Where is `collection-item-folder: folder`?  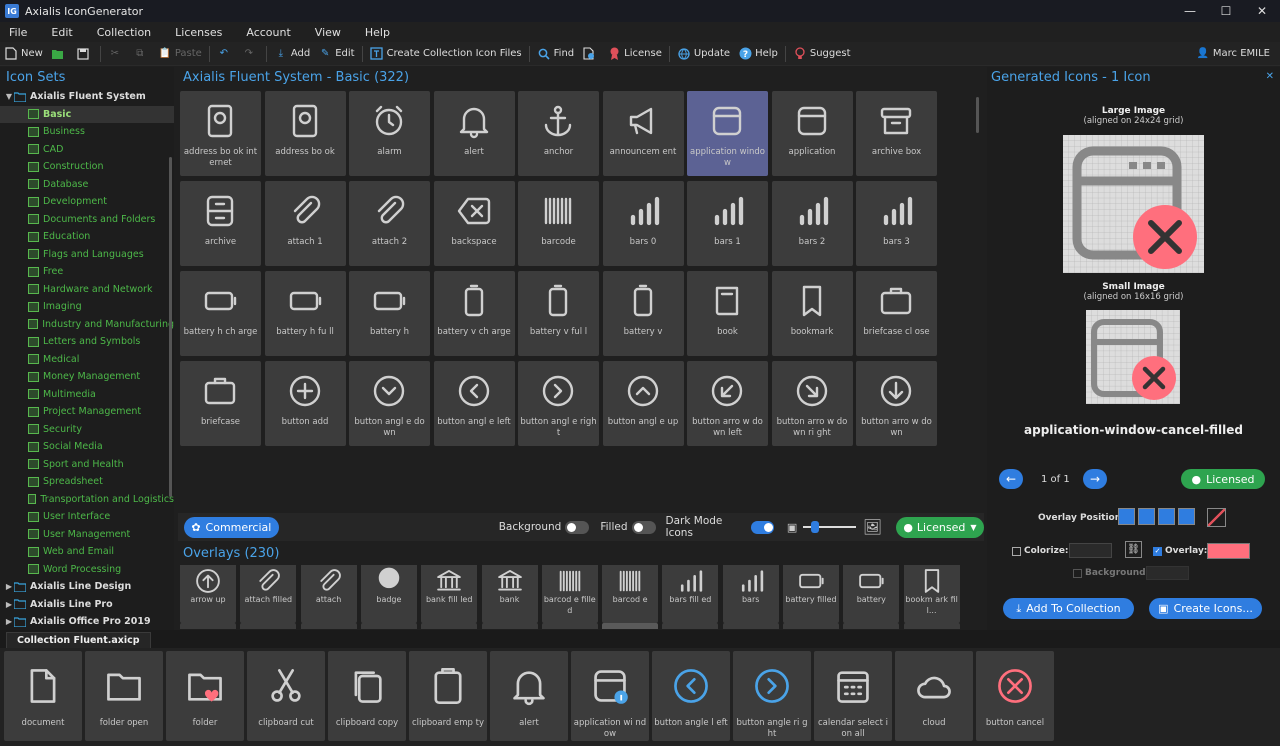
collection-item-folder: folder is located at coordinates (205, 696).